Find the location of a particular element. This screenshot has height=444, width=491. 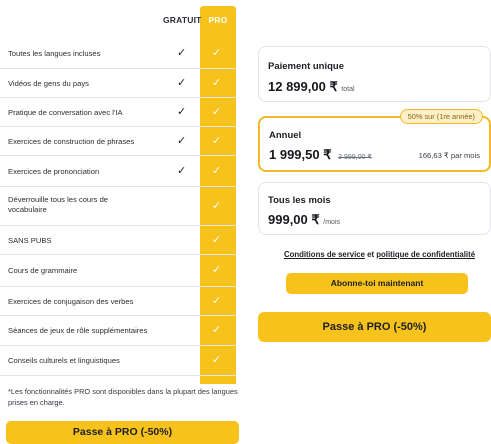

terms-conjunction: et is located at coordinates (371, 254).